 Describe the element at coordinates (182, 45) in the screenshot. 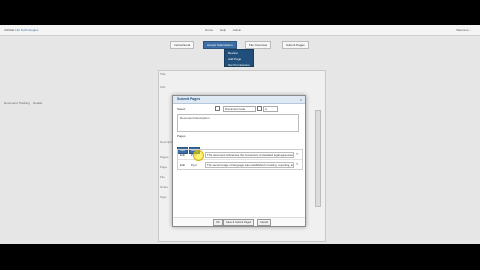

I see `tab-instructional: Instructional` at that location.